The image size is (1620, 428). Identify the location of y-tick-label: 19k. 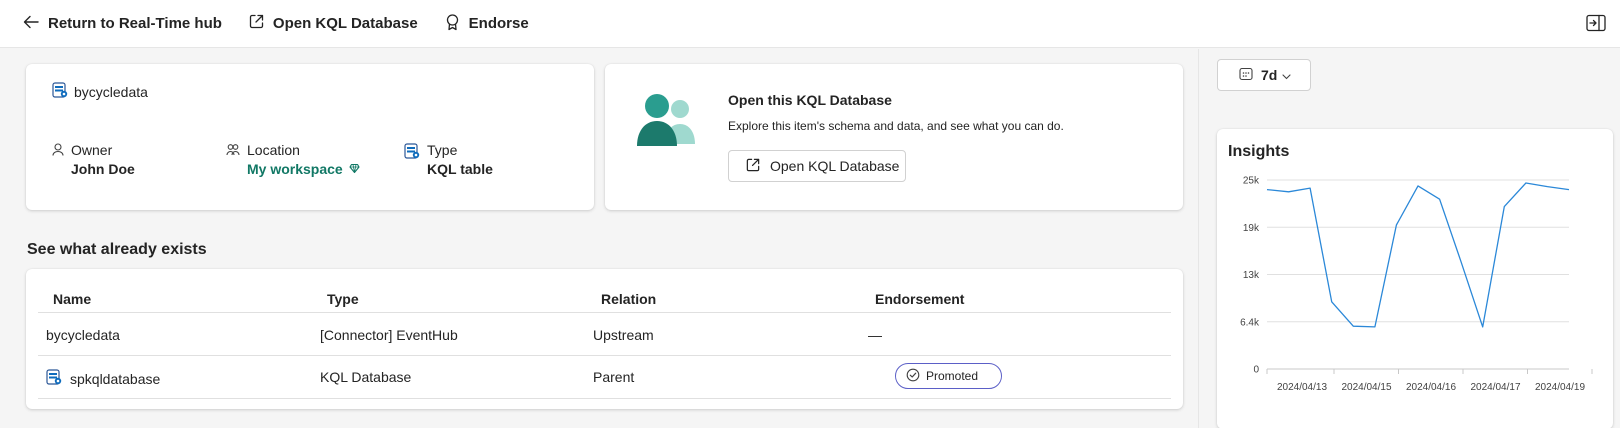
(1251, 228).